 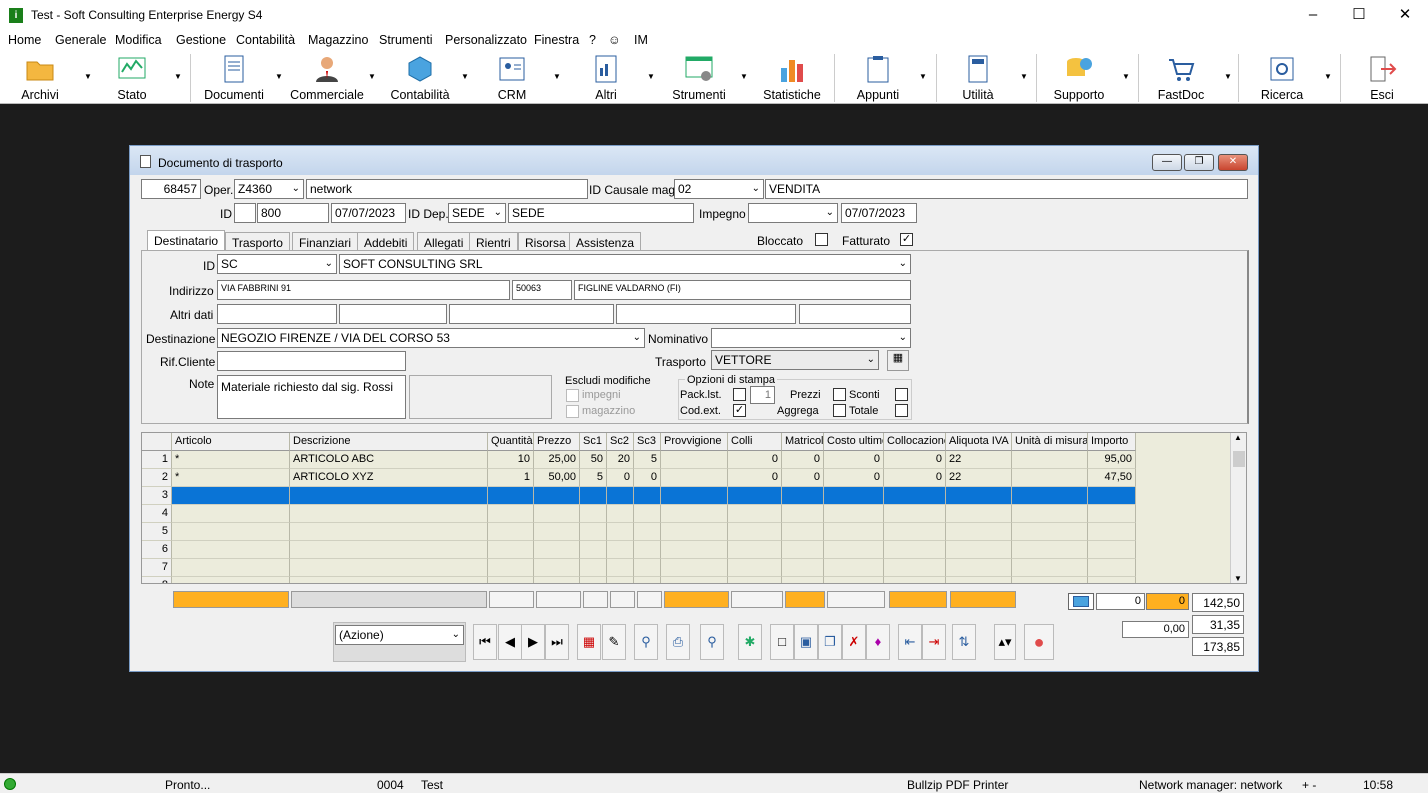 What do you see at coordinates (277, 264) in the screenshot?
I see `cli-id-select: SC ⌄` at bounding box center [277, 264].